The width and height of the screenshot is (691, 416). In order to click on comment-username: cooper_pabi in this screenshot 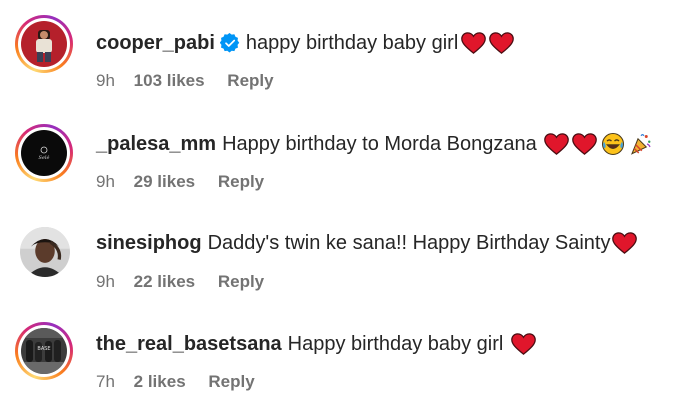, I will do `click(155, 43)`.